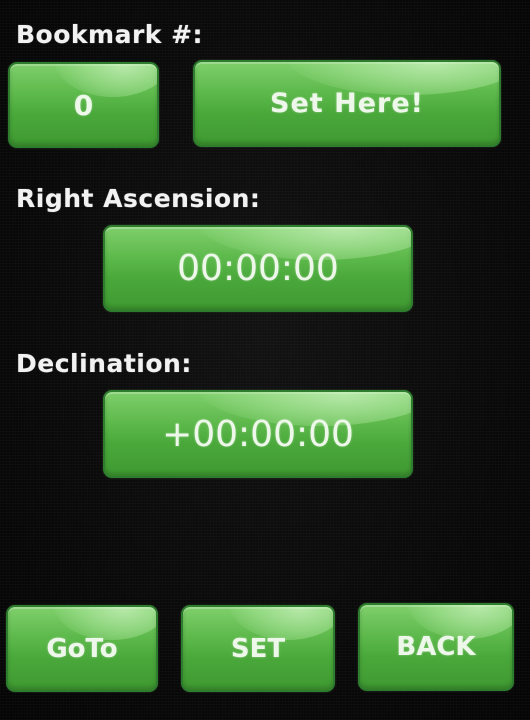 The image size is (530, 720). I want to click on goto-button: GoTo, so click(82, 648).